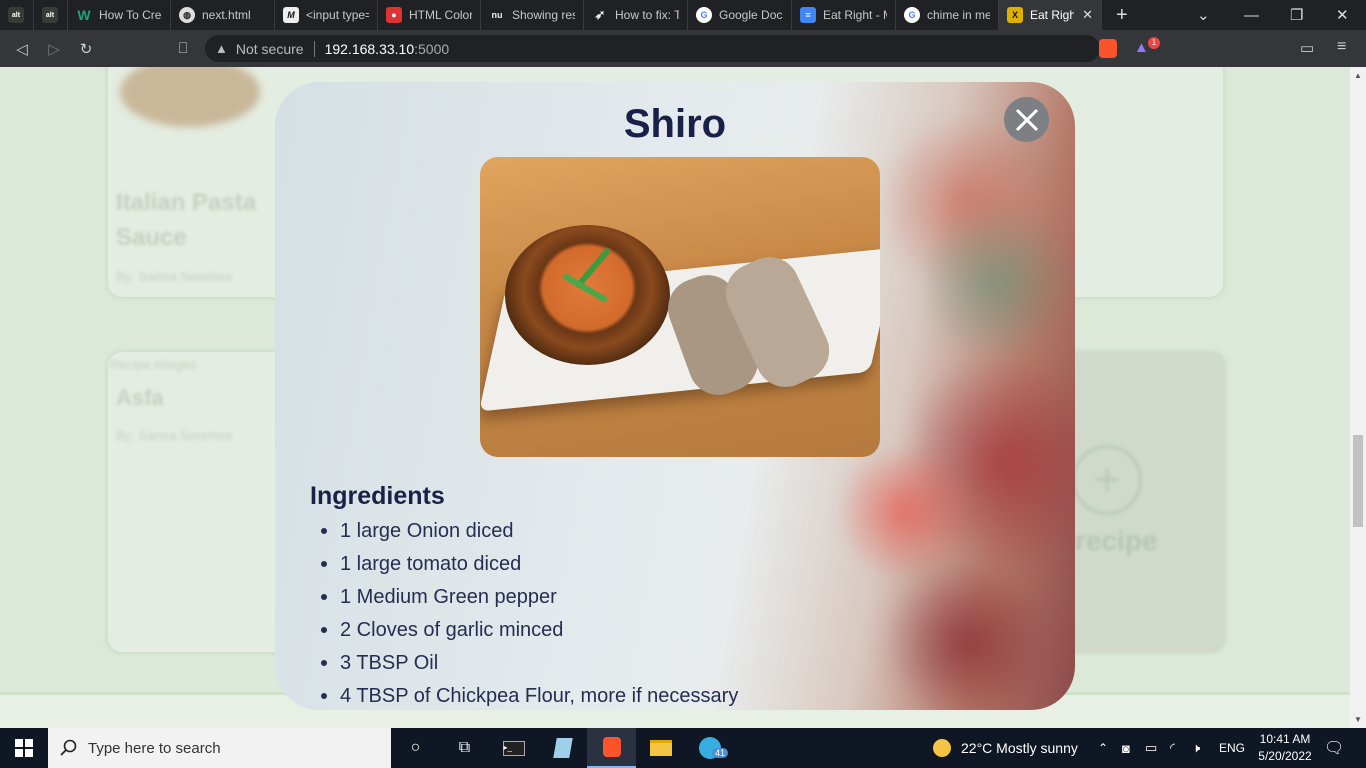 Image resolution: width=1366 pixels, height=768 pixels. Describe the element at coordinates (529, 599) in the screenshot. I see `ingredient-item: 1 Medium Green pepper` at that location.